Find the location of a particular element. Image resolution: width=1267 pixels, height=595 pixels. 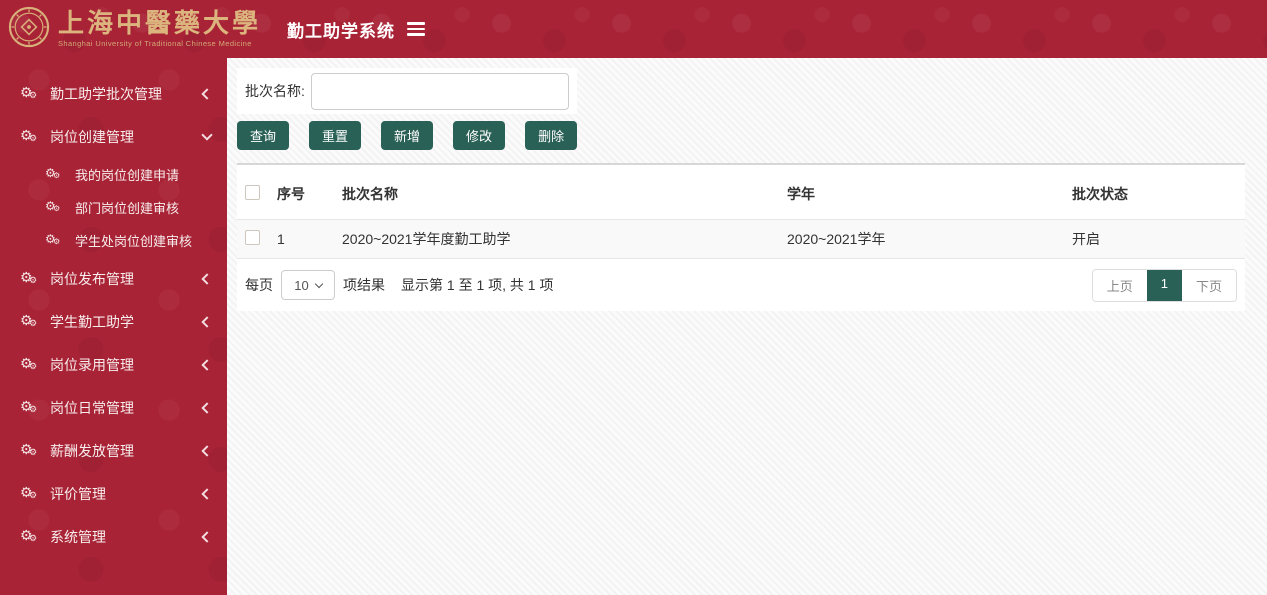

sidebar-subitem-student-affairs-position-creation-review: ⚙ ⚙ 学生处岗位创建审核 is located at coordinates (113, 240).